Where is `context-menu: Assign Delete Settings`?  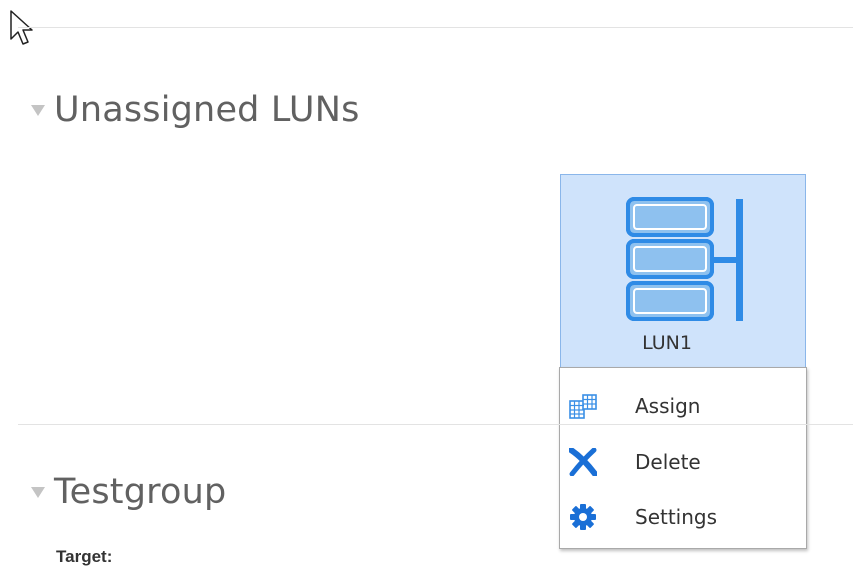
context-menu: Assign Delete Settings is located at coordinates (683, 458).